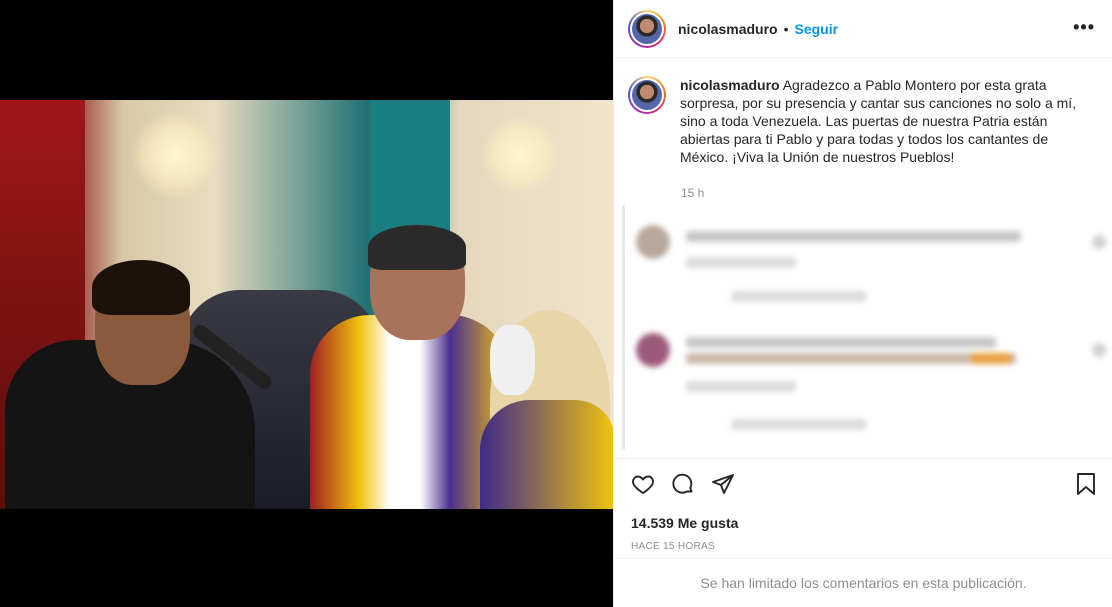 Image resolution: width=1112 pixels, height=607 pixels. I want to click on action-icons, so click(683, 484).